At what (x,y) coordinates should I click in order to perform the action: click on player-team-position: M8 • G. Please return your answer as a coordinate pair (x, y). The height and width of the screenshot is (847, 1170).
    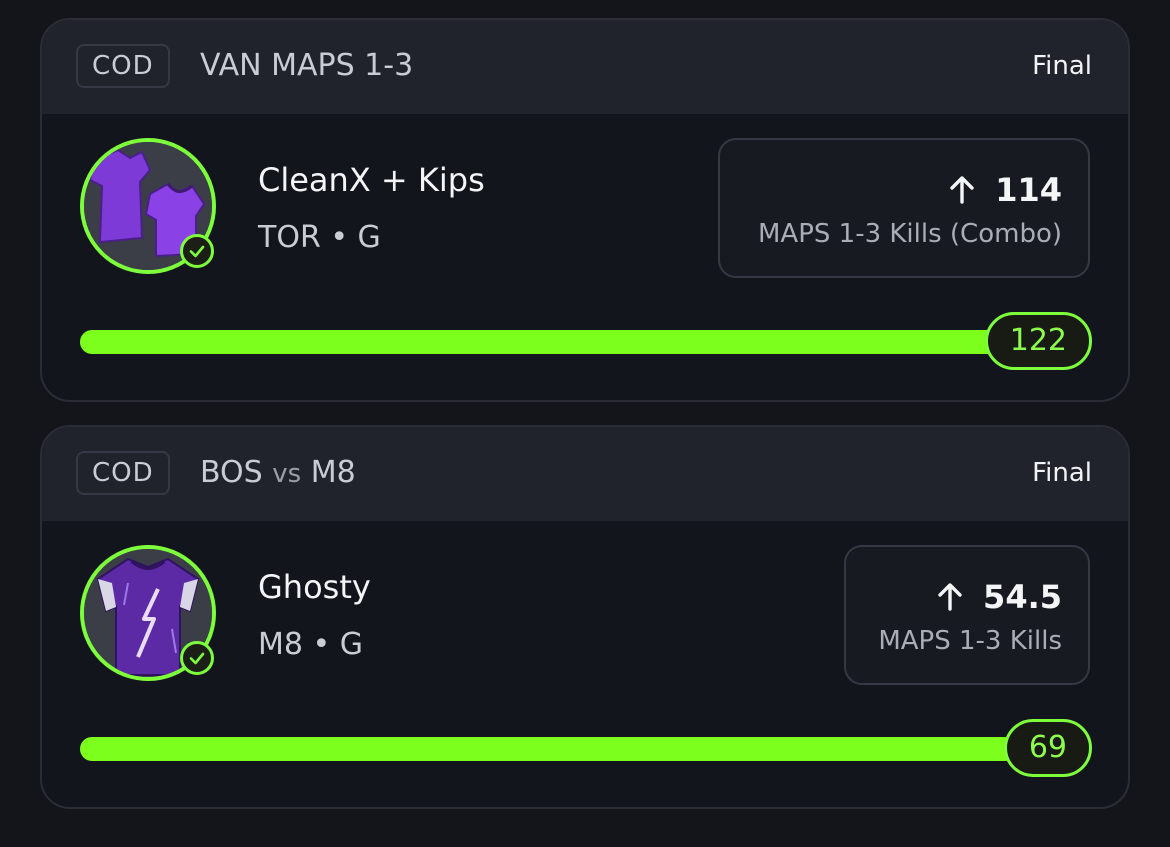
    Looking at the image, I should click on (310, 644).